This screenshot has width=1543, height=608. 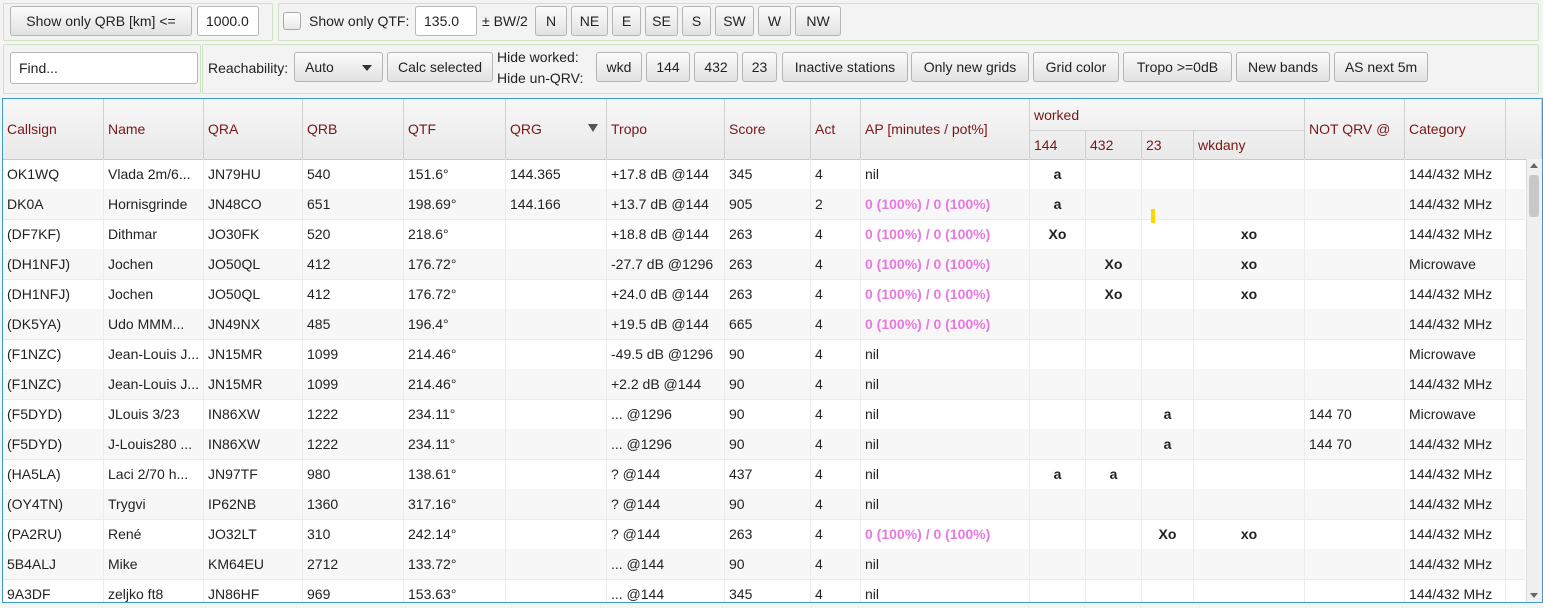 I want to click on cell-qtf: 317.16°, so click(x=455, y=504).